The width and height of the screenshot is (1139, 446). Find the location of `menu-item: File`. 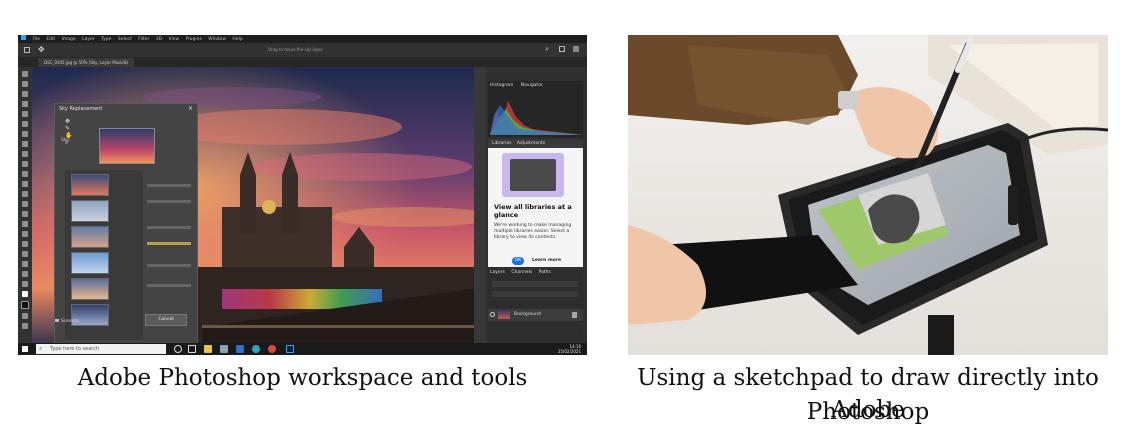

menu-item: File is located at coordinates (36, 39).